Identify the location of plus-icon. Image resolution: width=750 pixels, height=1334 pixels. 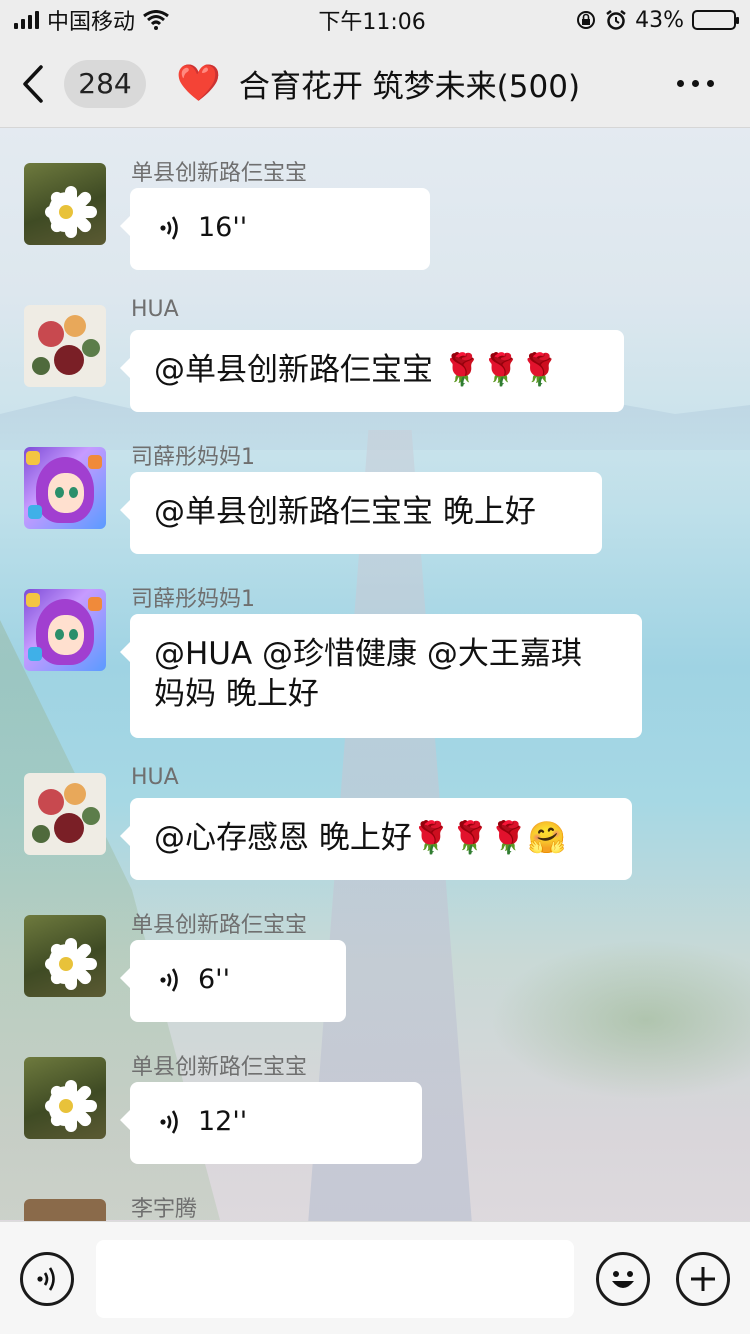
(703, 1279).